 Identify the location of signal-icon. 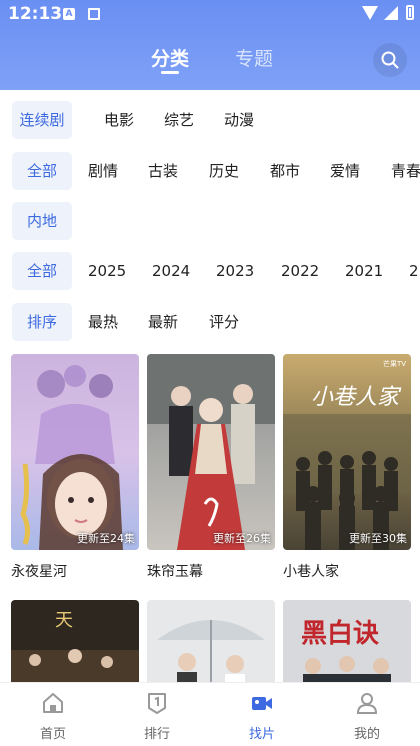
(391, 13).